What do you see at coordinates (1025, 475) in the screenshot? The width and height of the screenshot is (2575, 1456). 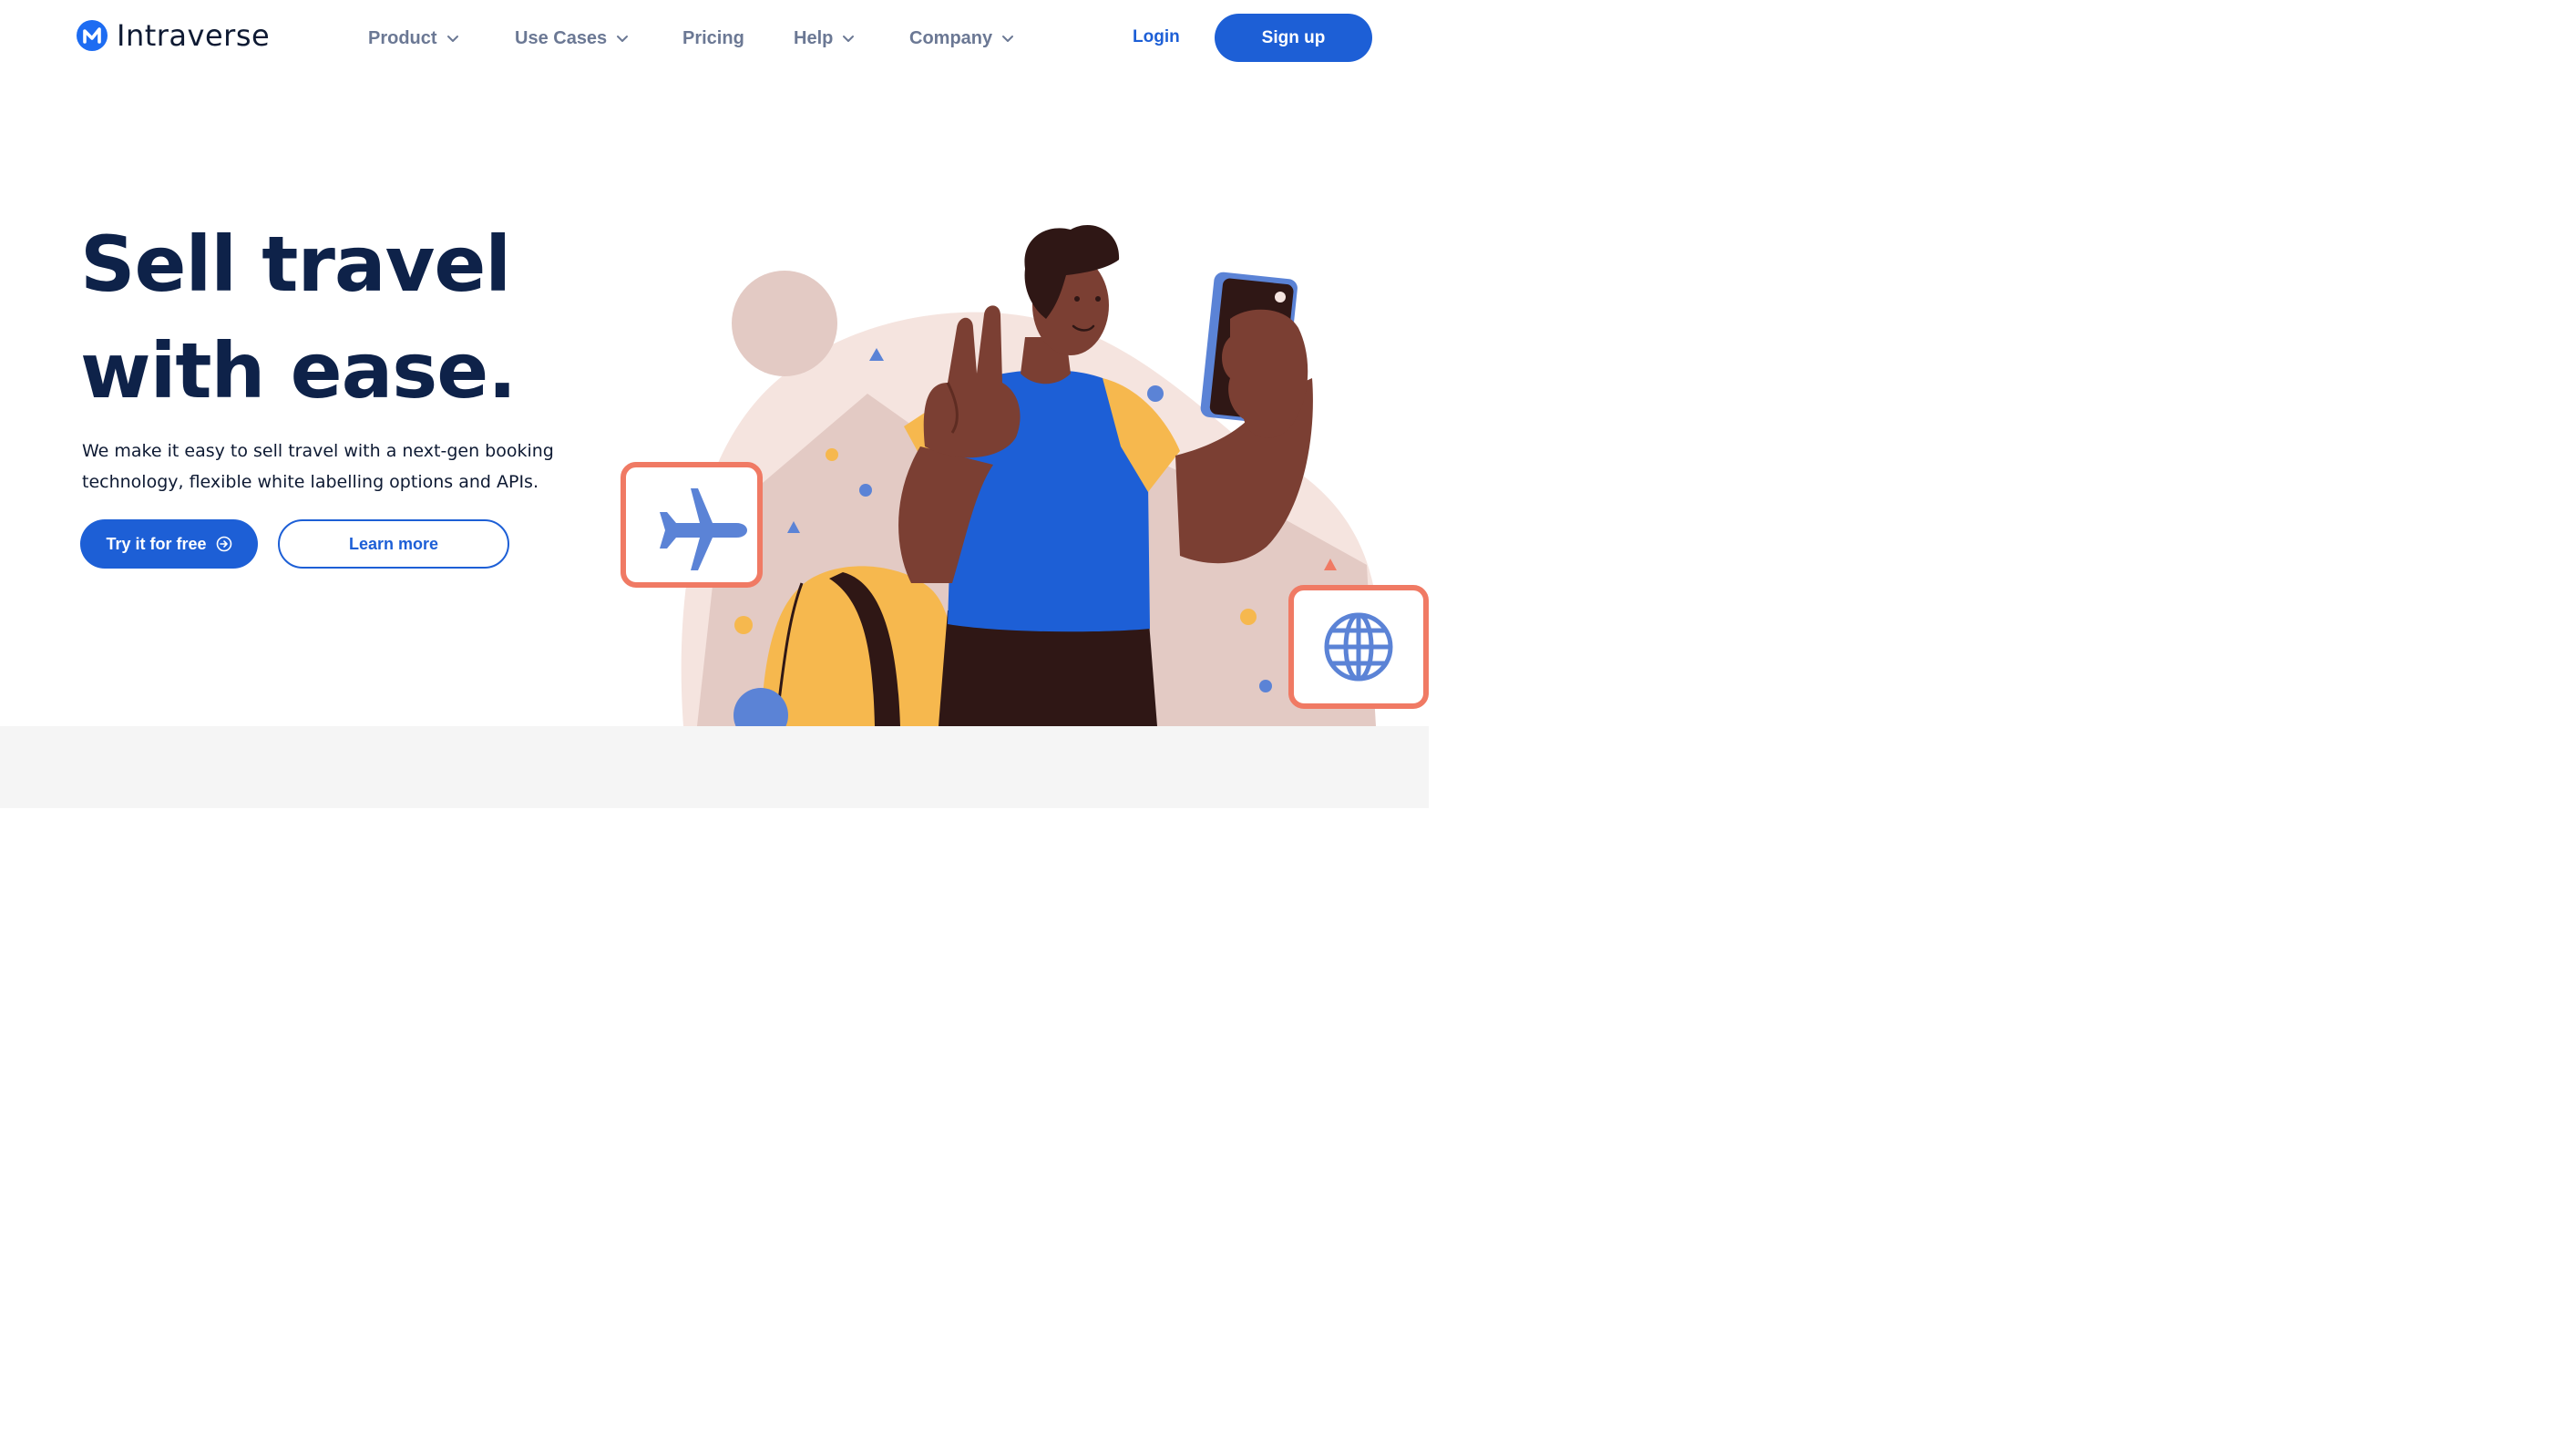 I see `hero-illustration` at bounding box center [1025, 475].